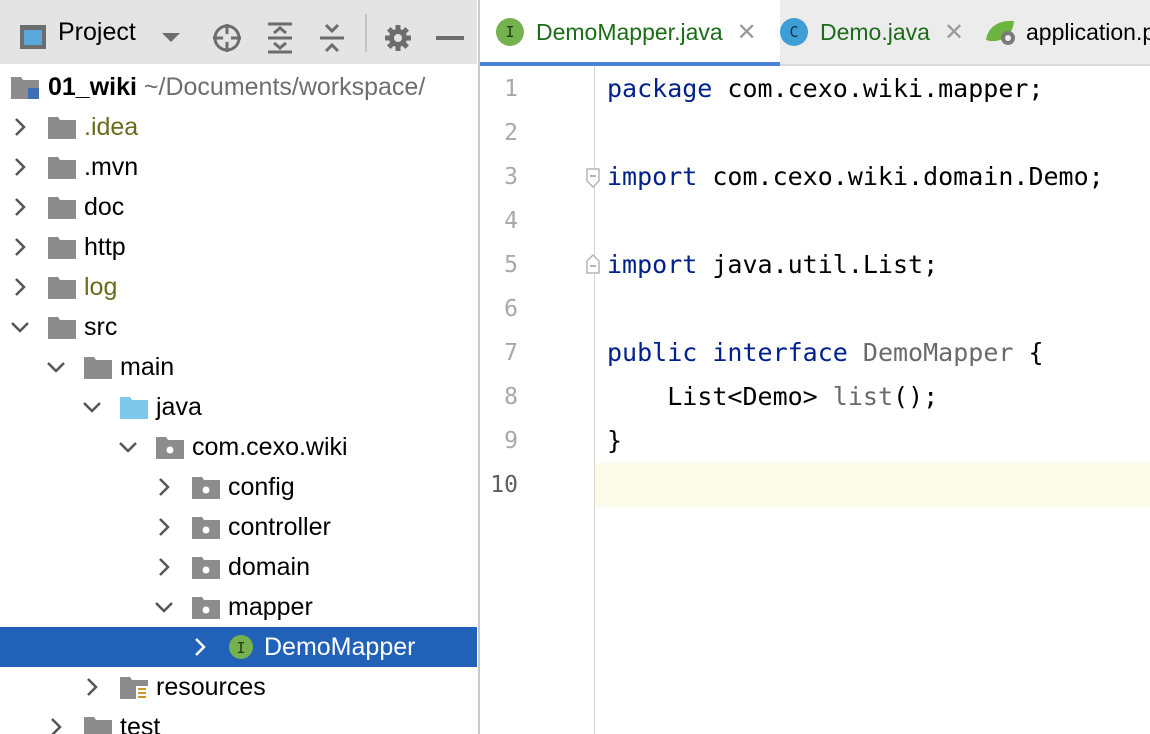  Describe the element at coordinates (134, 688) in the screenshot. I see `resources-folder-icon` at that location.